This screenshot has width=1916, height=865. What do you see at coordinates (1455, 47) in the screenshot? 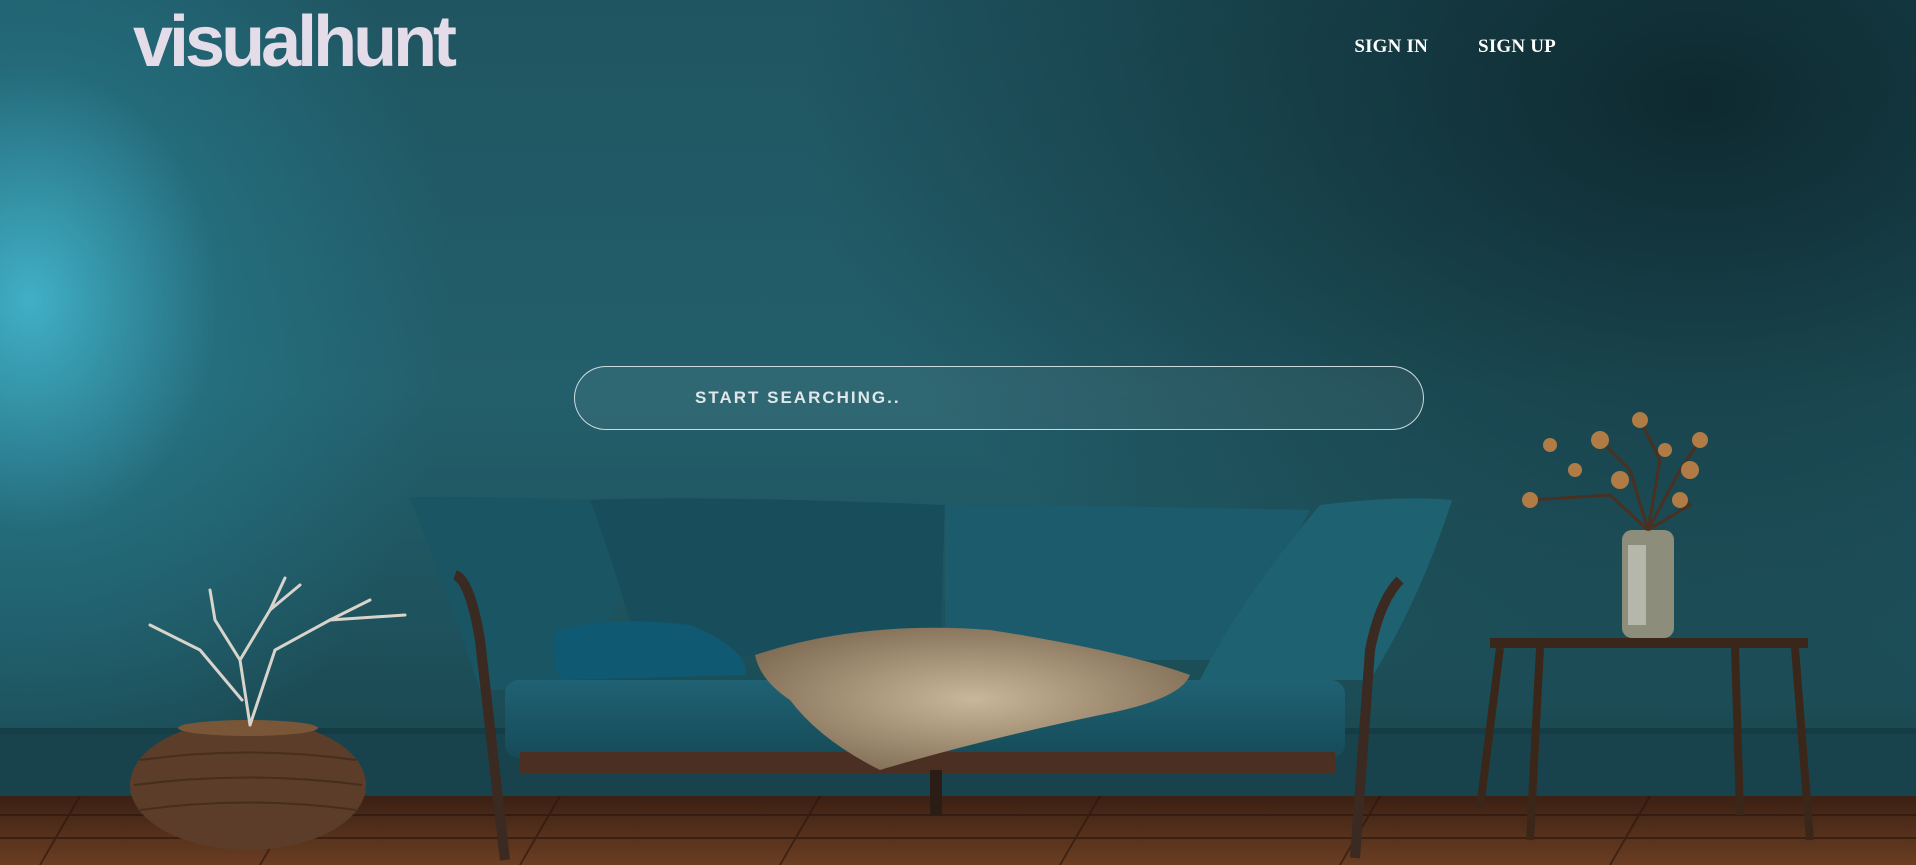
I see `top-nav: SIGN IN SIGN UP` at bounding box center [1455, 47].